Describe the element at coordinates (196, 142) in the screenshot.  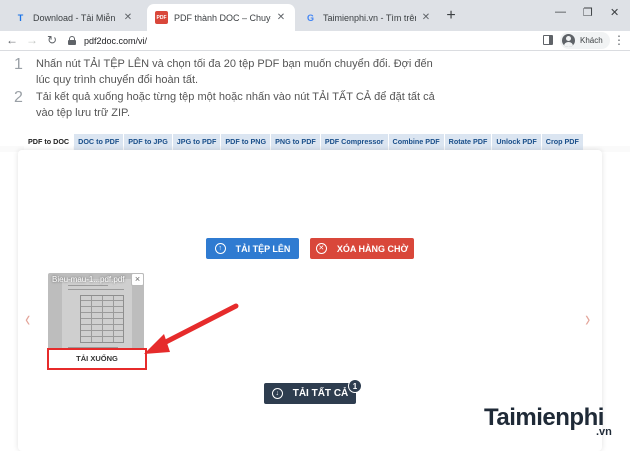
I see `tab-jpg-to-pdf: JPG to PDF` at that location.